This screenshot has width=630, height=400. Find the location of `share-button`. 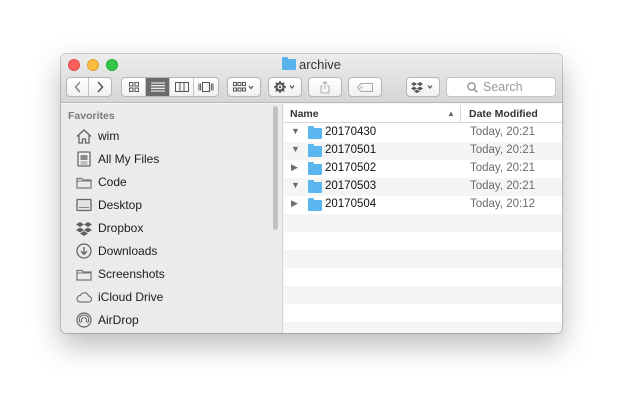

share-button is located at coordinates (325, 87).